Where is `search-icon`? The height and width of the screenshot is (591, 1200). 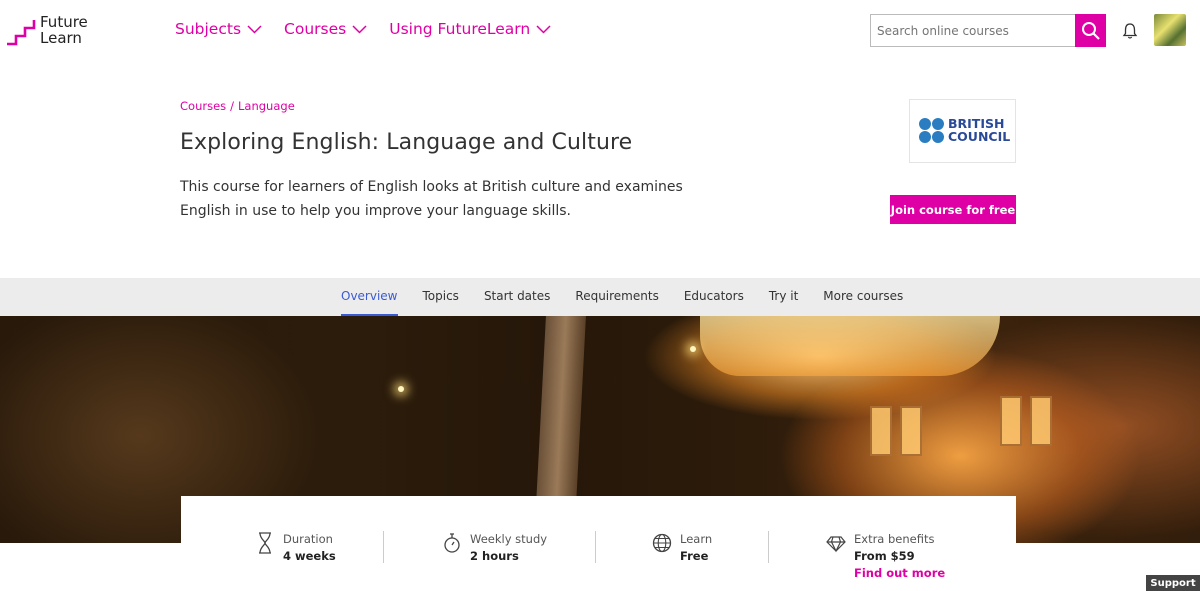 search-icon is located at coordinates (1090, 30).